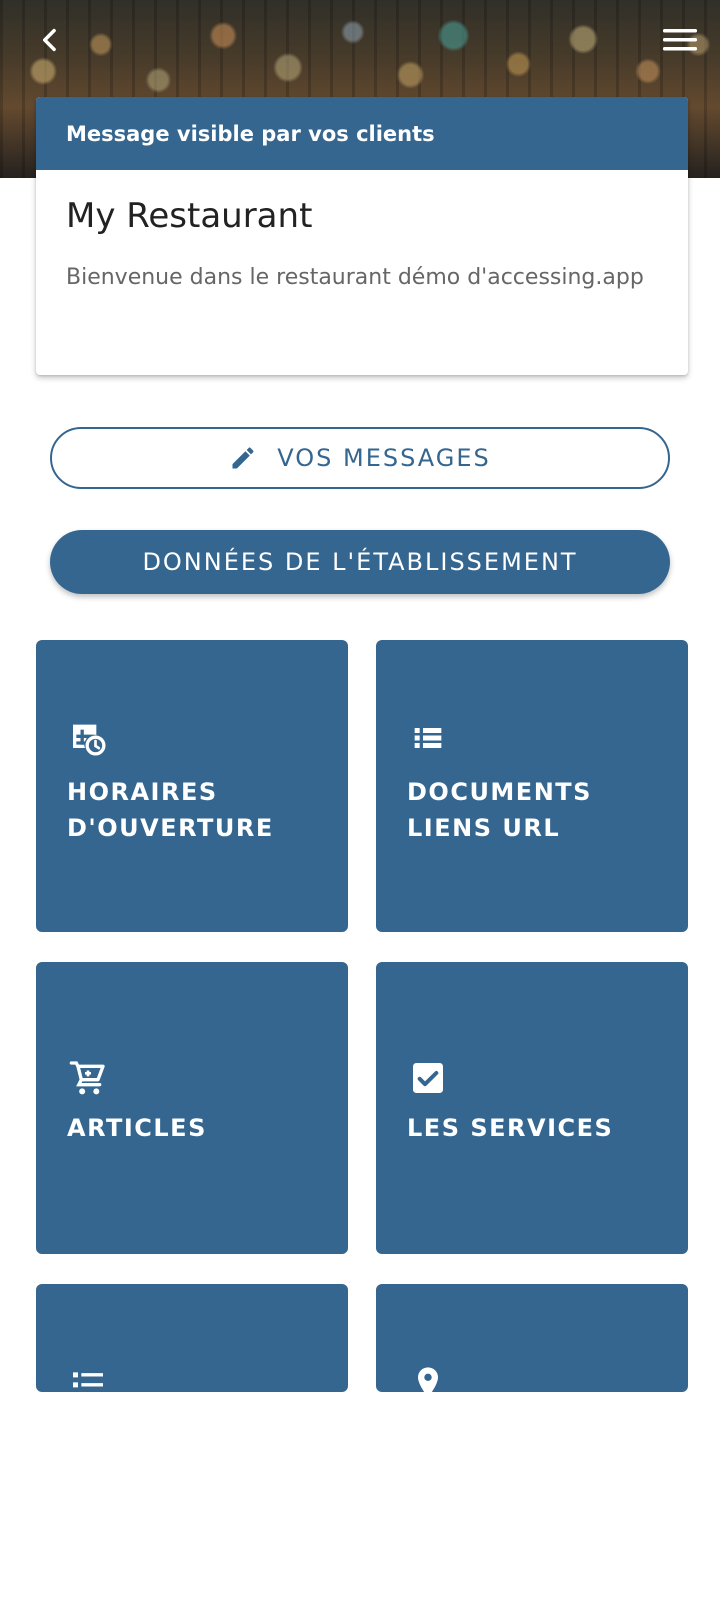 The width and height of the screenshot is (720, 1624). I want to click on chevron-left-icon, so click(49, 40).